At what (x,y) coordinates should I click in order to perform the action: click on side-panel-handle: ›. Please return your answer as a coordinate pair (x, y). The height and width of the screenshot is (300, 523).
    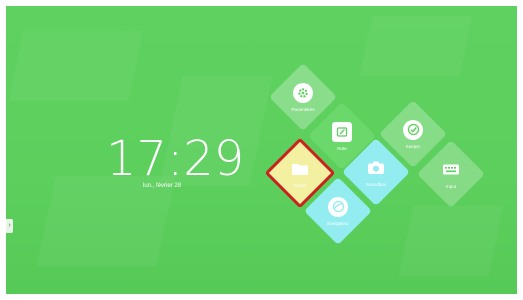
    Looking at the image, I should click on (9, 226).